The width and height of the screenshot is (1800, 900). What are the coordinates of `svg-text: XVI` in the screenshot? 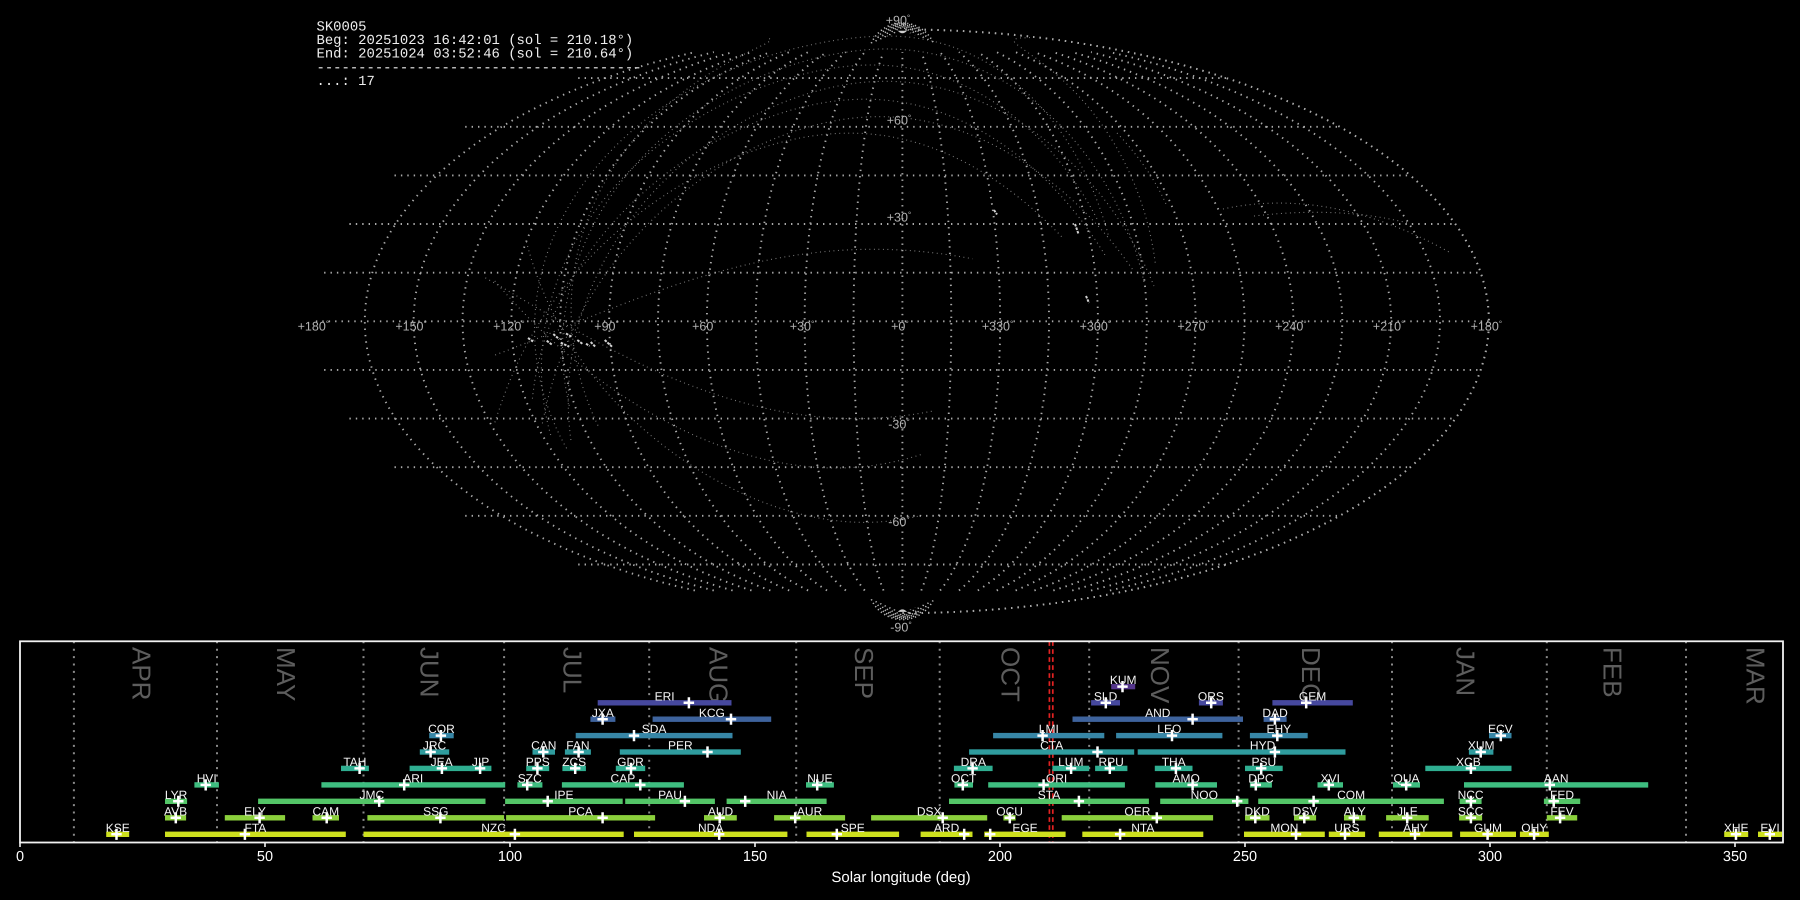 It's located at (1330, 779).